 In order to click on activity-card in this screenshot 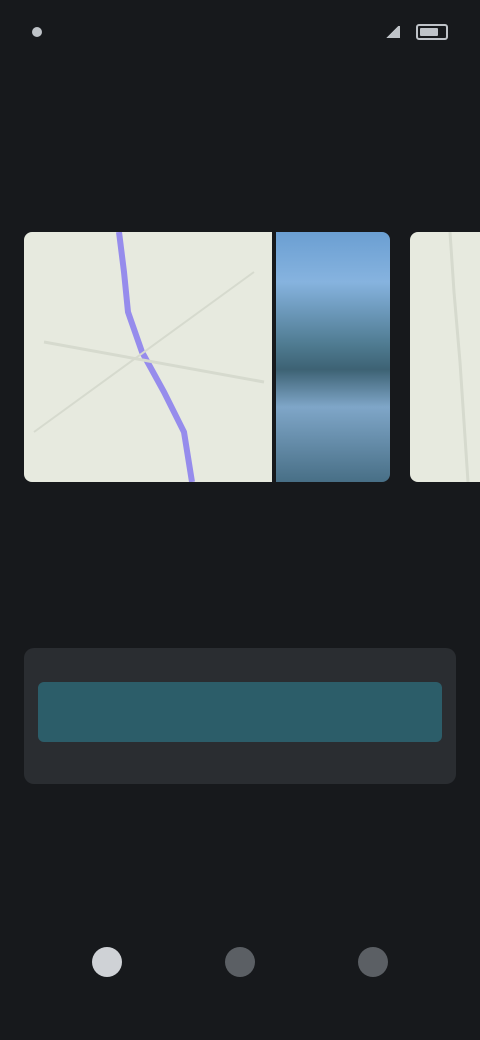, I will do `click(445, 397)`.